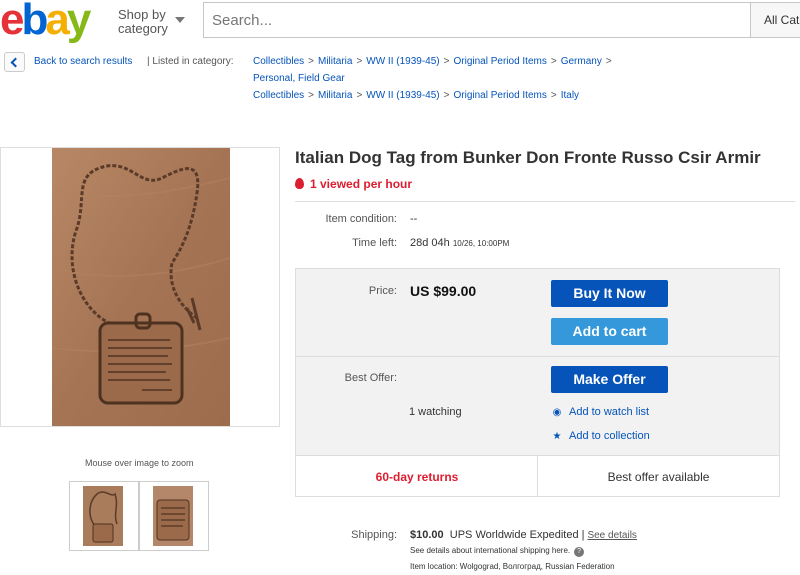 This screenshot has height=575, width=800. What do you see at coordinates (382, 291) in the screenshot?
I see `price-label: Price:` at bounding box center [382, 291].